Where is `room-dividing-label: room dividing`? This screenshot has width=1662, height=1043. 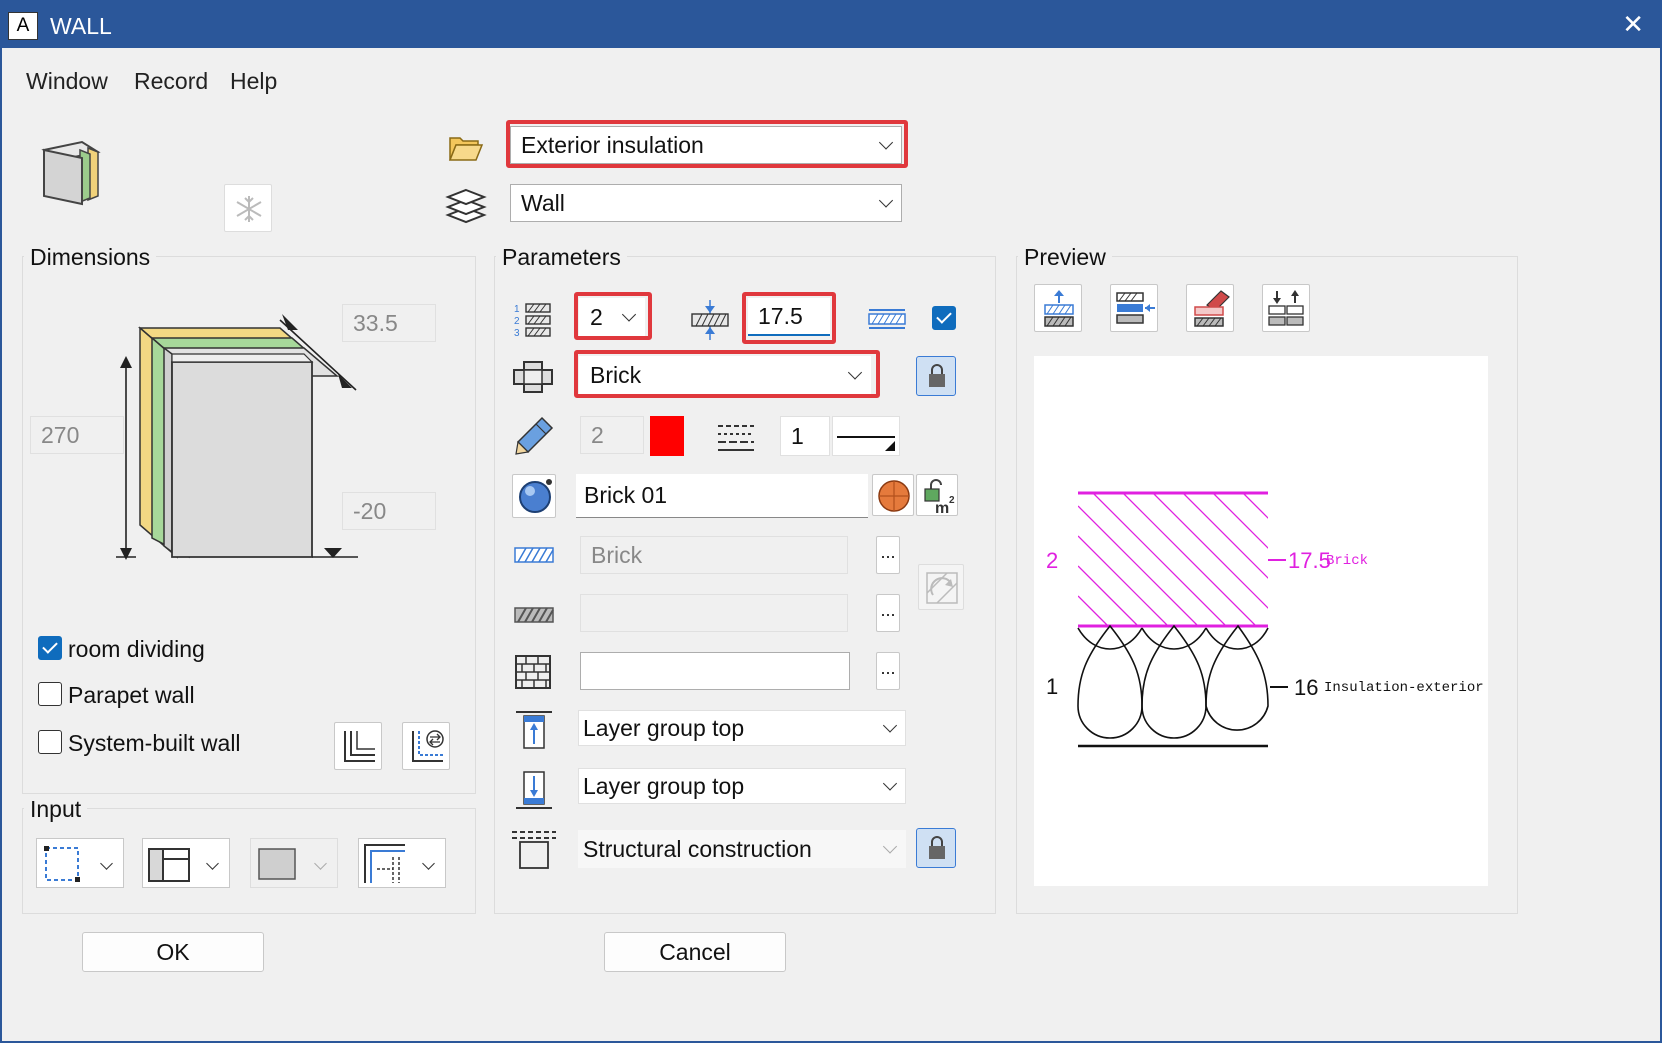
room-dividing-label: room dividing is located at coordinates (136, 649).